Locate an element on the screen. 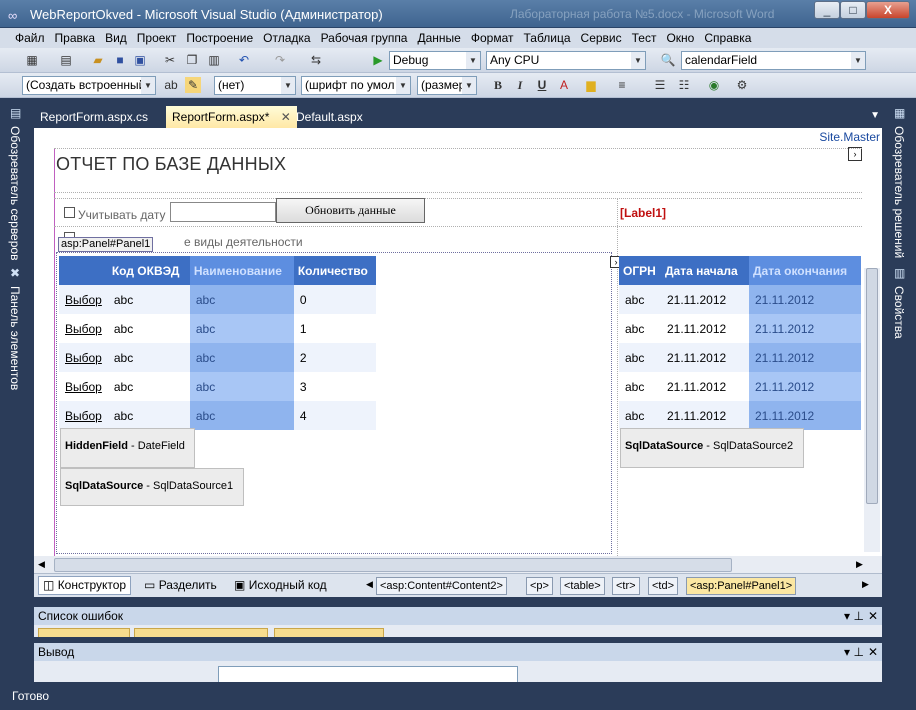  absolute-position-icon: ⚙ is located at coordinates (742, 85).